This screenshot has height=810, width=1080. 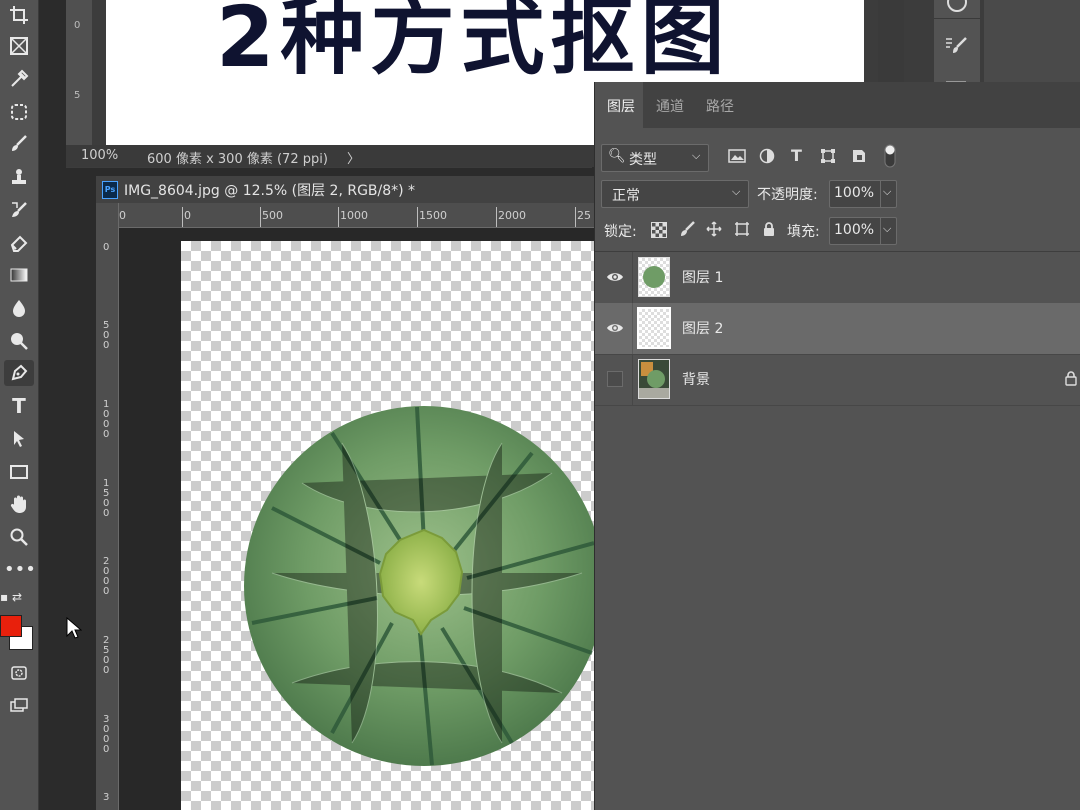 What do you see at coordinates (74, 628) in the screenshot?
I see `mouse-cursor` at bounding box center [74, 628].